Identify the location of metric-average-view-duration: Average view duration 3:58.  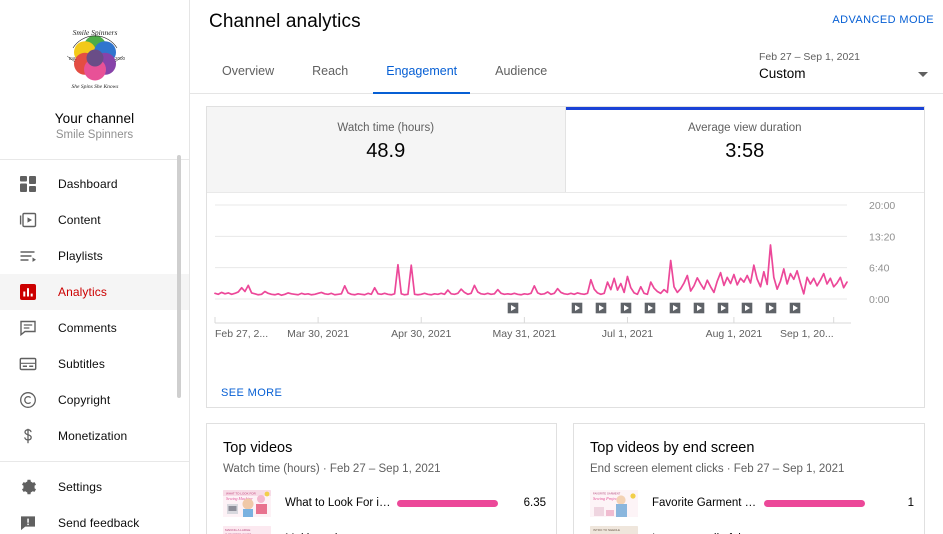
(744, 149).